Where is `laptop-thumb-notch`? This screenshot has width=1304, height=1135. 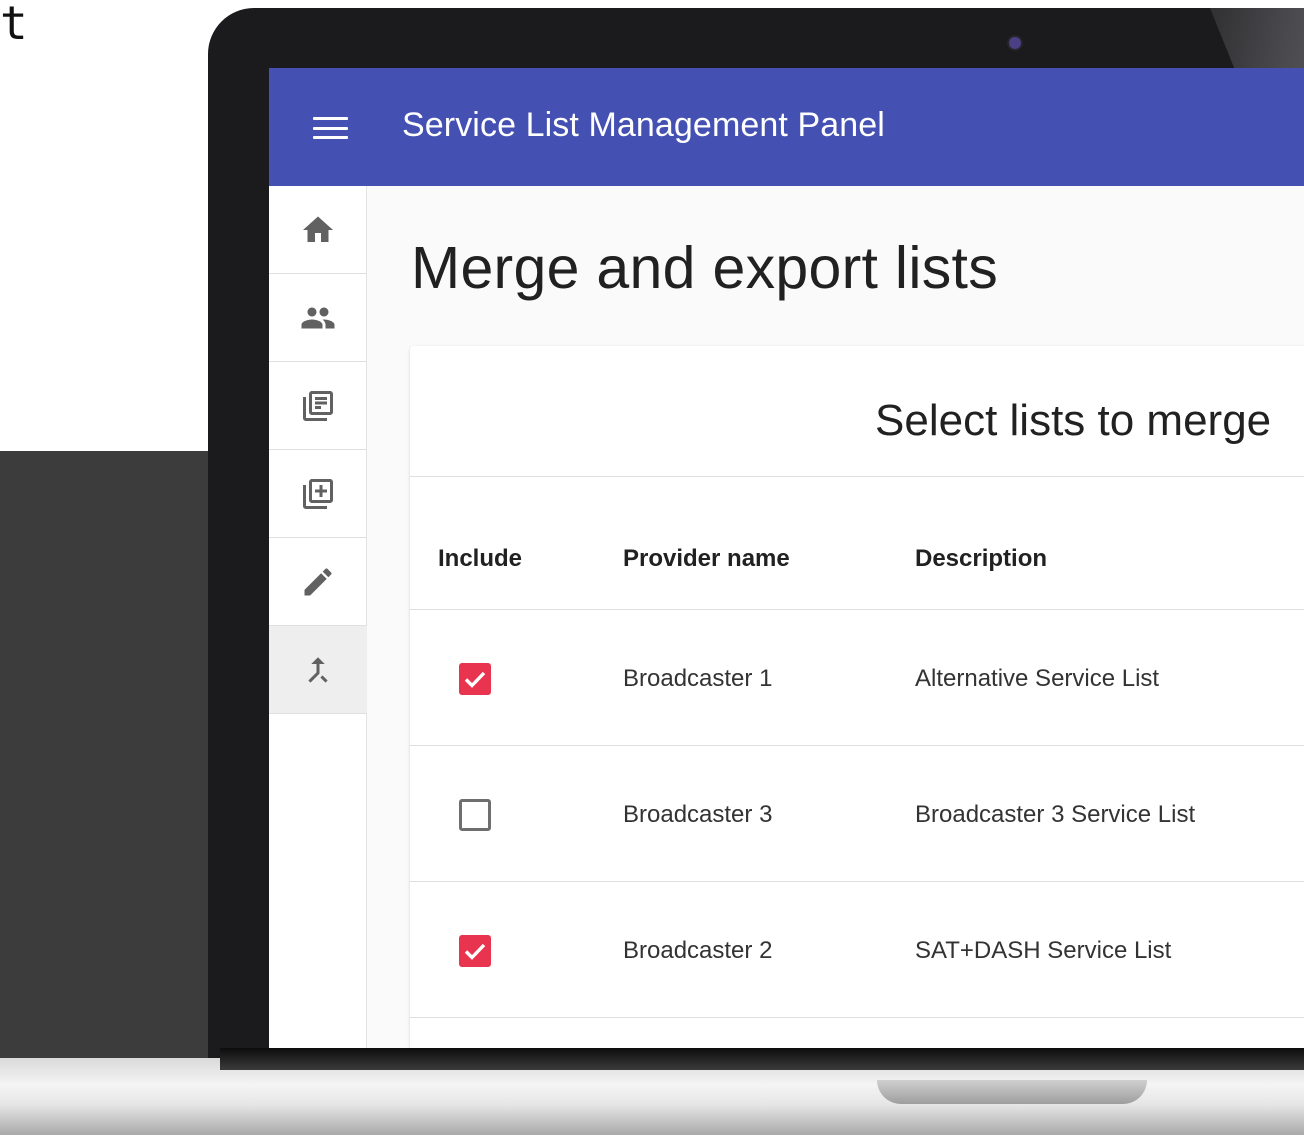
laptop-thumb-notch is located at coordinates (1012, 1092).